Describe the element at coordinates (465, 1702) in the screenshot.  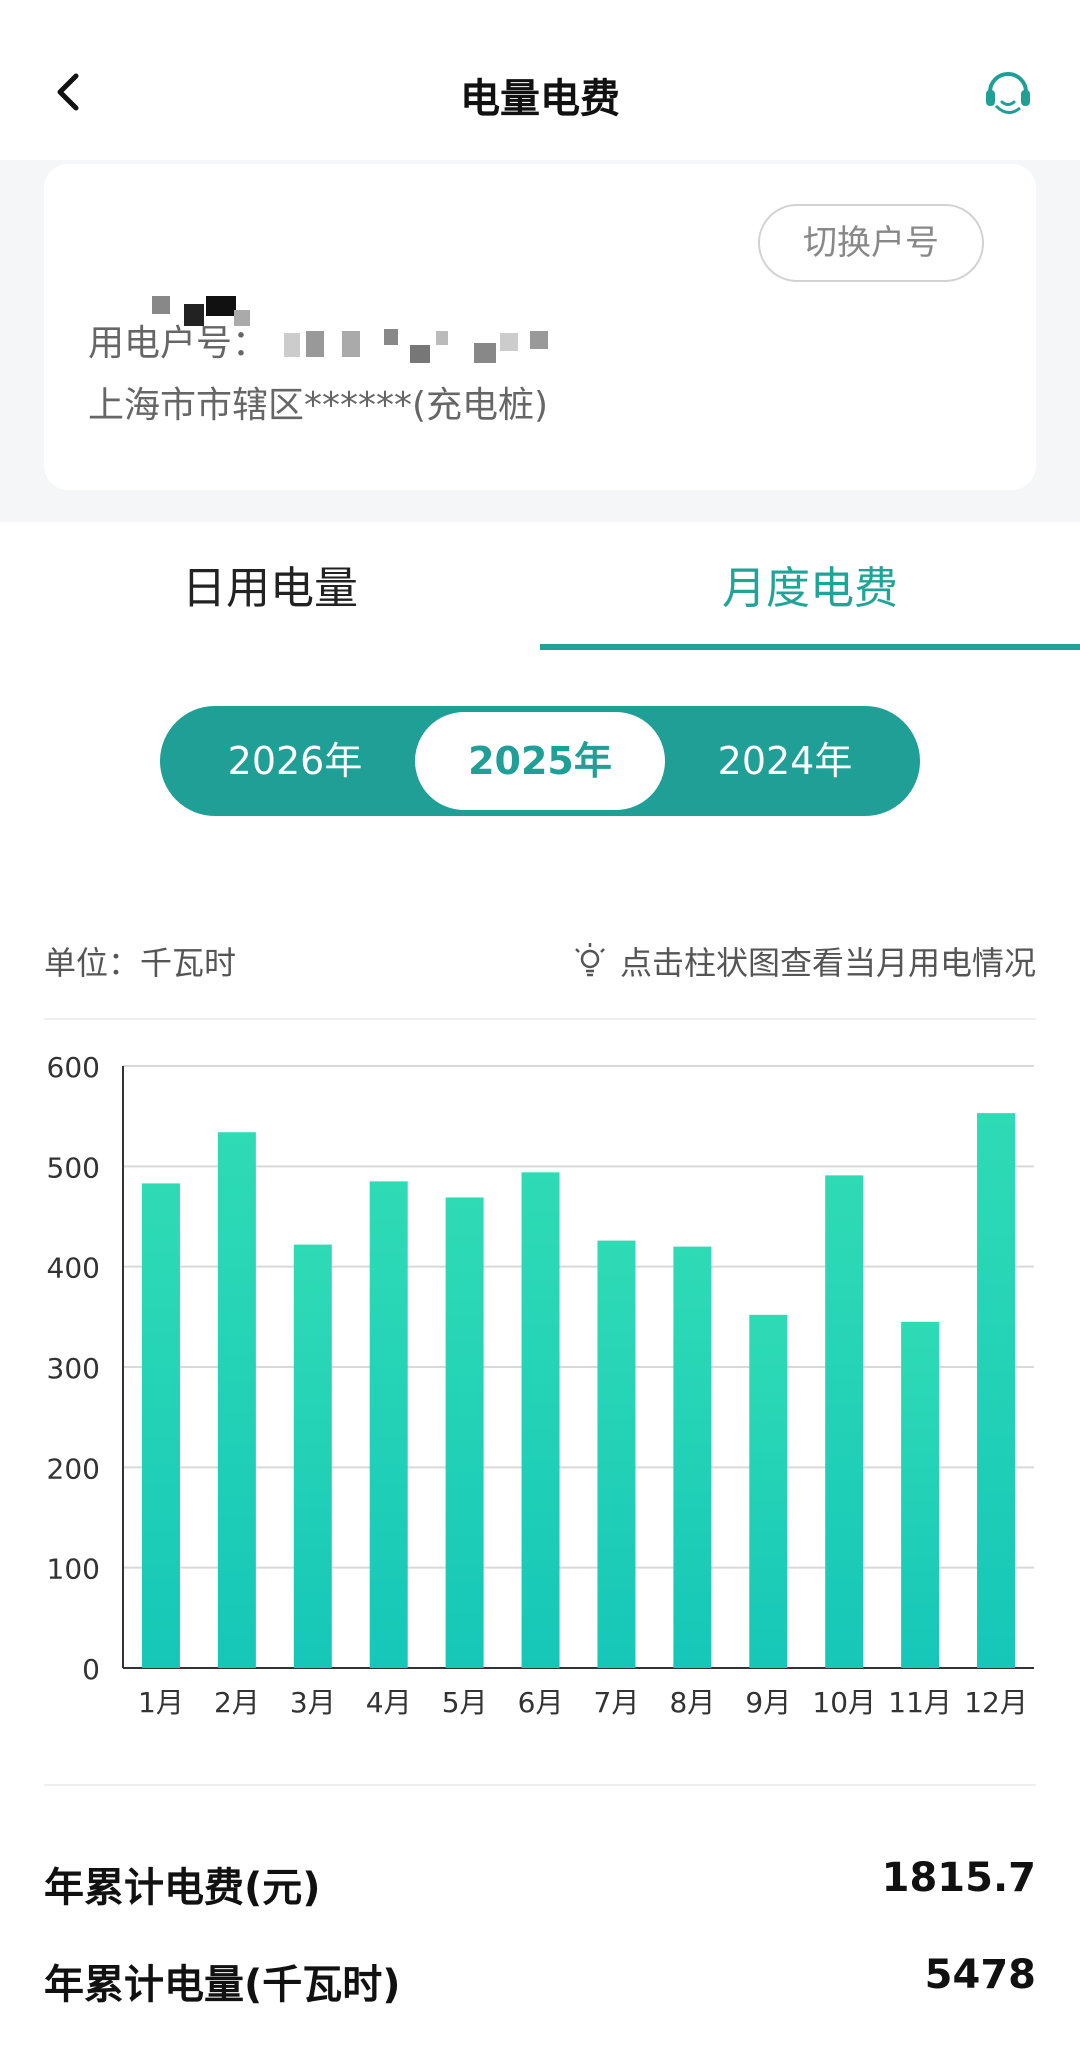
I see `x-tick-label: 5月` at that location.